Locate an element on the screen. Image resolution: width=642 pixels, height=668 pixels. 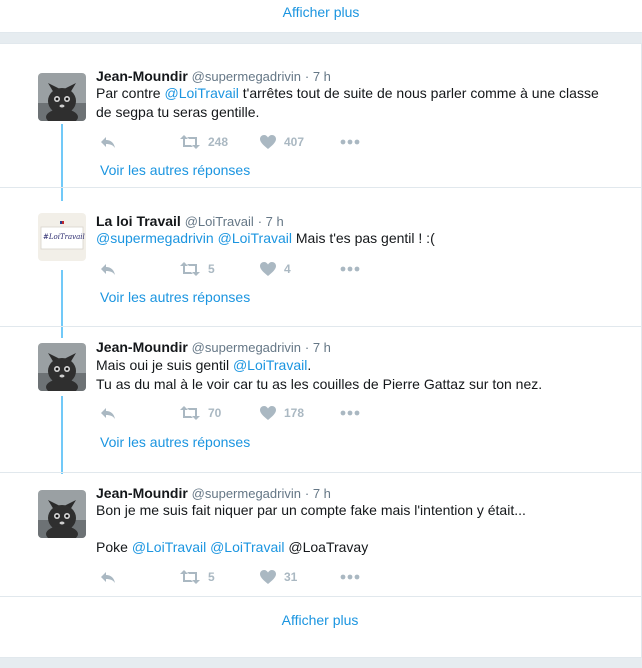
show-more-link-top: Afficher plus is located at coordinates (321, 12).